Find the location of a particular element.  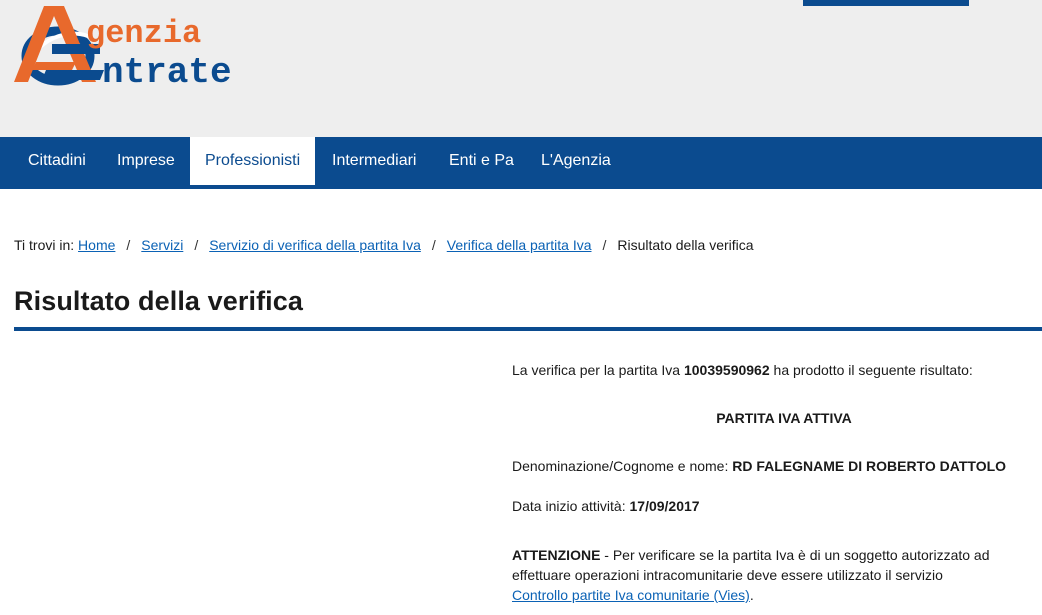

breadcrumb-current: Risultato della verifica is located at coordinates (685, 245).